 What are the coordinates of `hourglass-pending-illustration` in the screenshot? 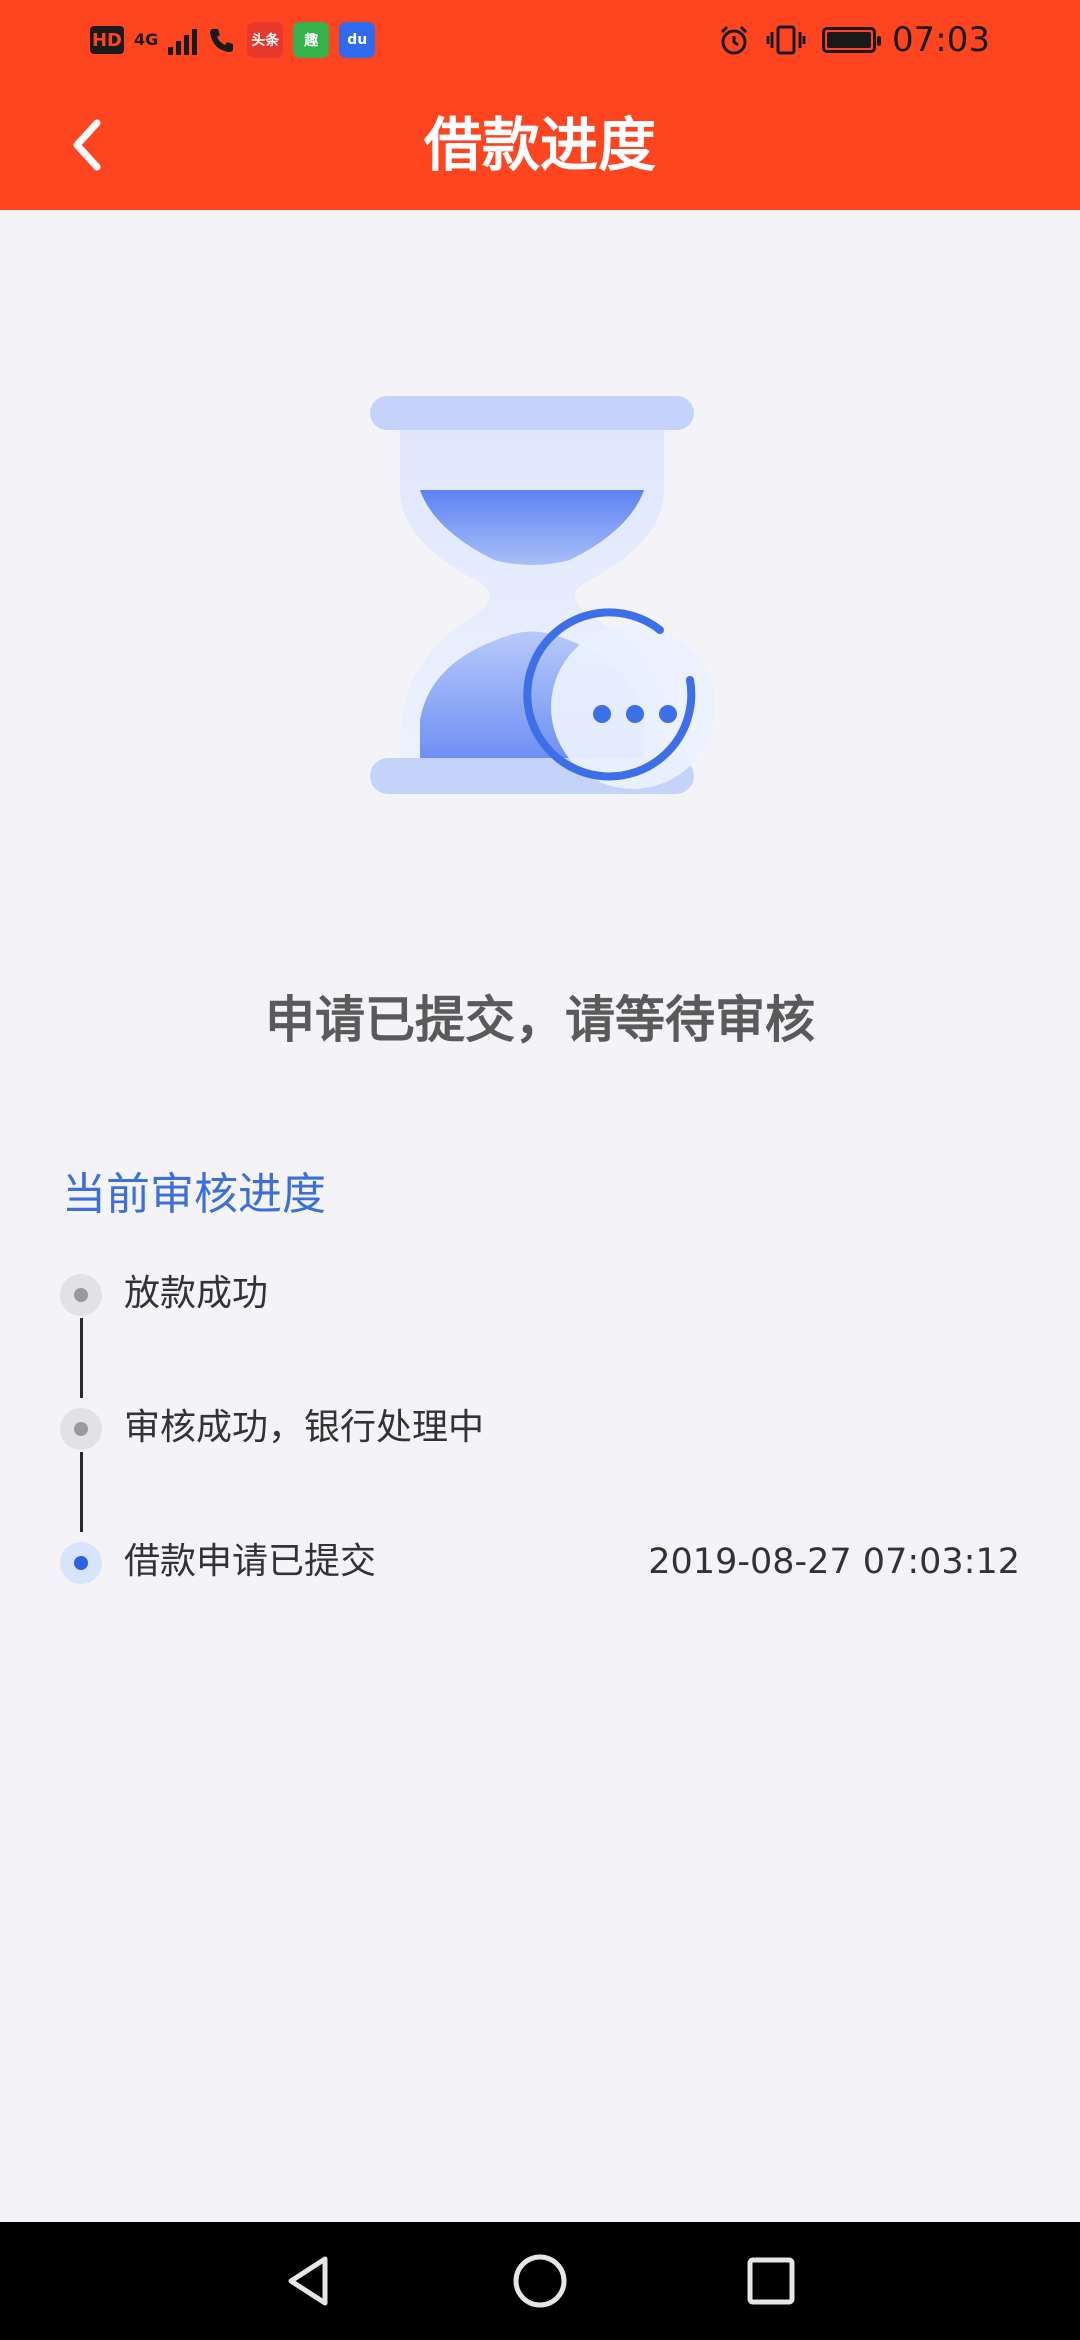 It's located at (542, 595).